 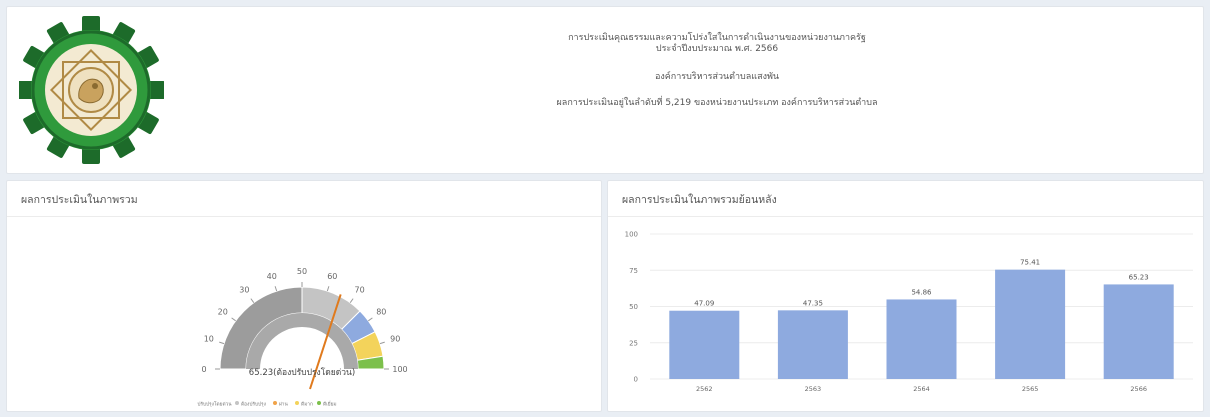 I want to click on gauge-tick-label: 40, so click(x=272, y=276).